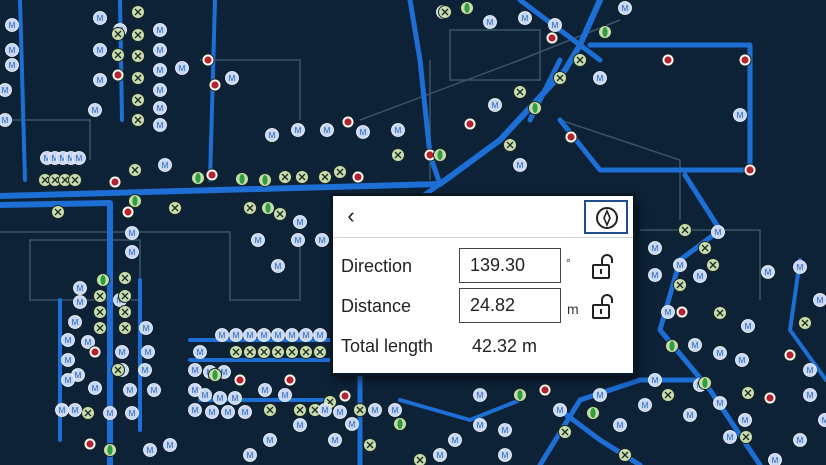  I want to click on direction-field, so click(510, 265).